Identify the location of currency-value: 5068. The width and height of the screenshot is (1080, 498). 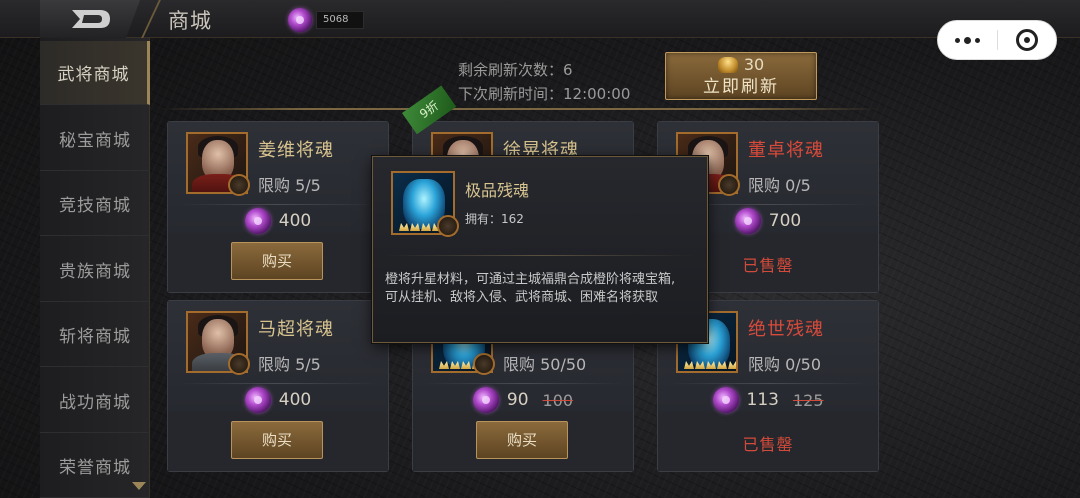
(340, 20).